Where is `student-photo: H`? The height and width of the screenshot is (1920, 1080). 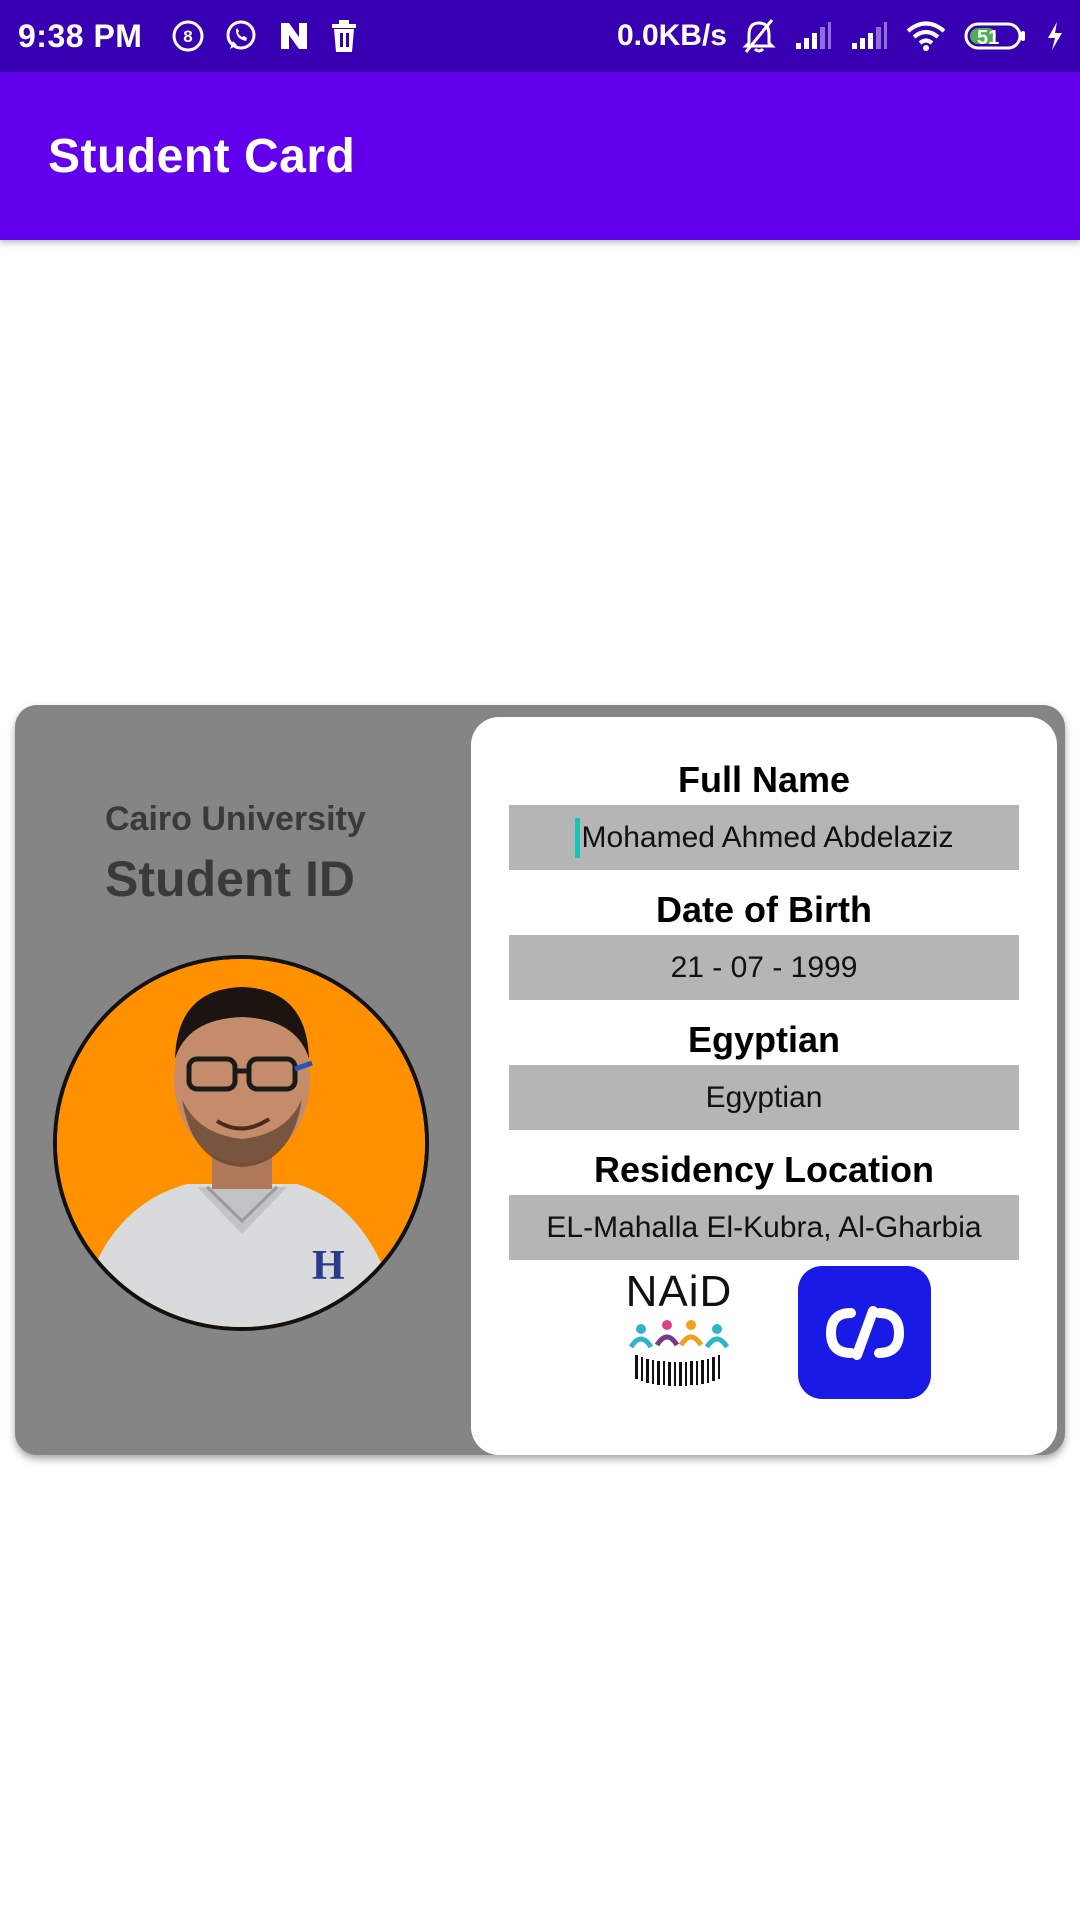 student-photo: H is located at coordinates (241, 1143).